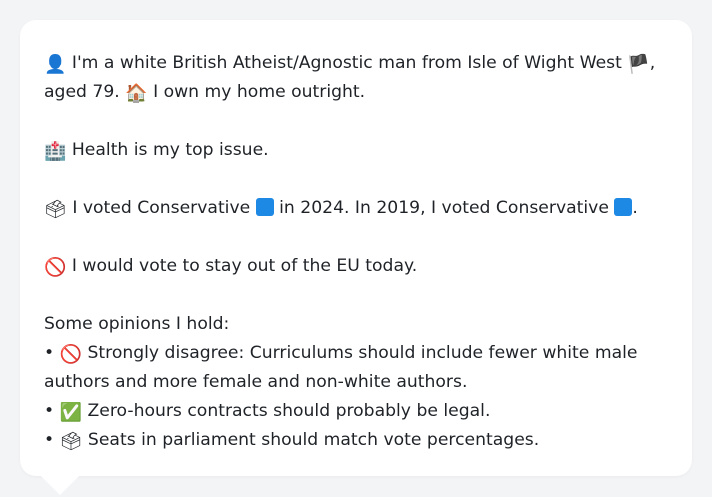 Image resolution: width=712 pixels, height=497 pixels. I want to click on vote-text-2019: in 2024. In 2019, I voted Conservative, so click(444, 208).